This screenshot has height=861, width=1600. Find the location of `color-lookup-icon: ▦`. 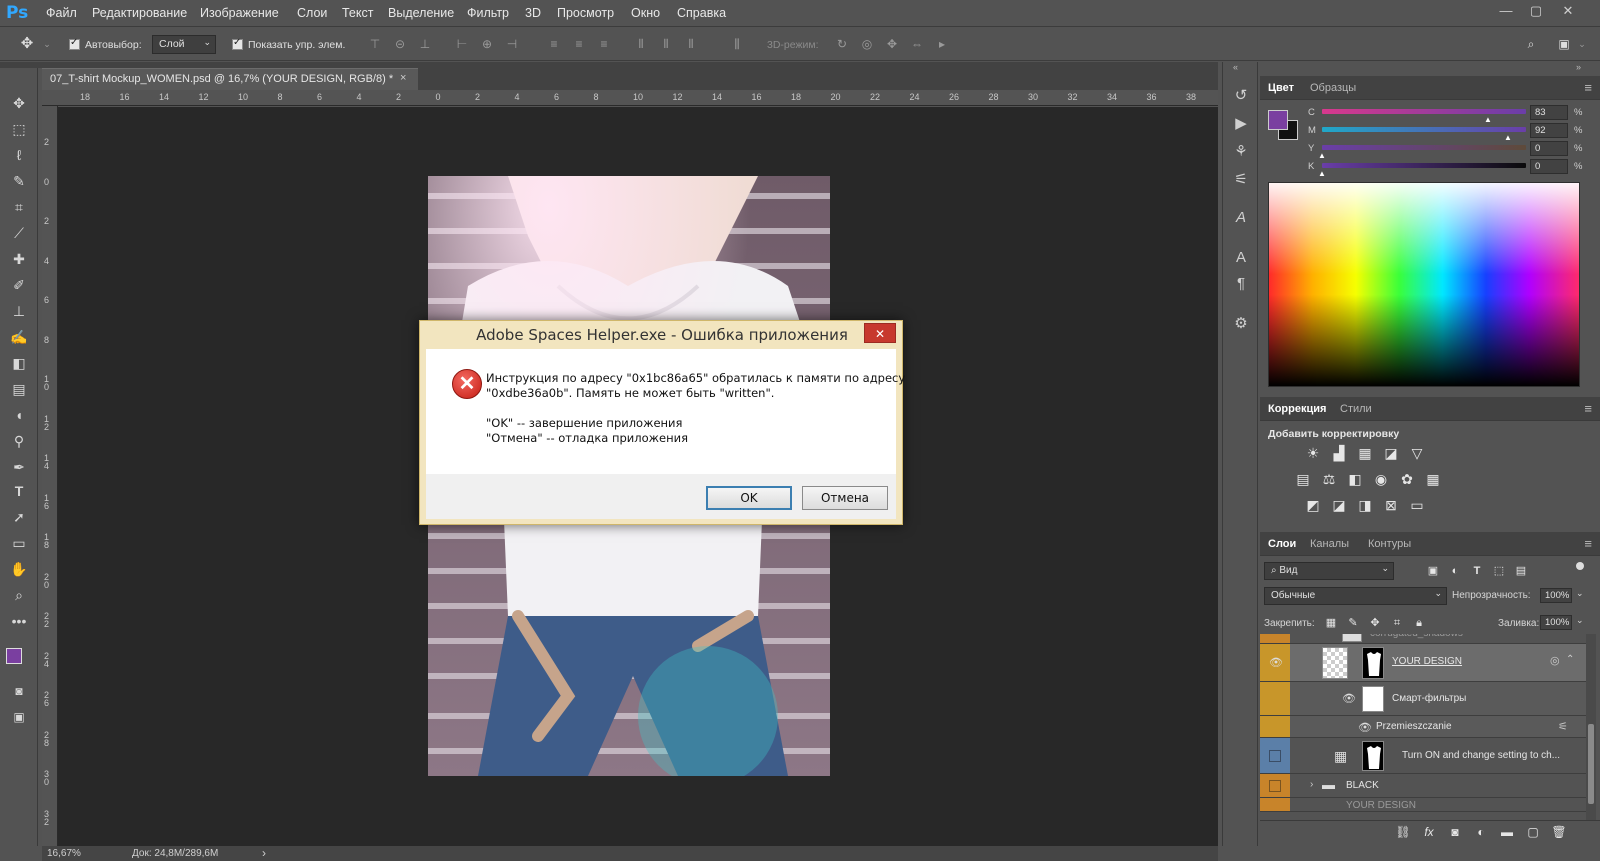

color-lookup-icon: ▦ is located at coordinates (1433, 479).